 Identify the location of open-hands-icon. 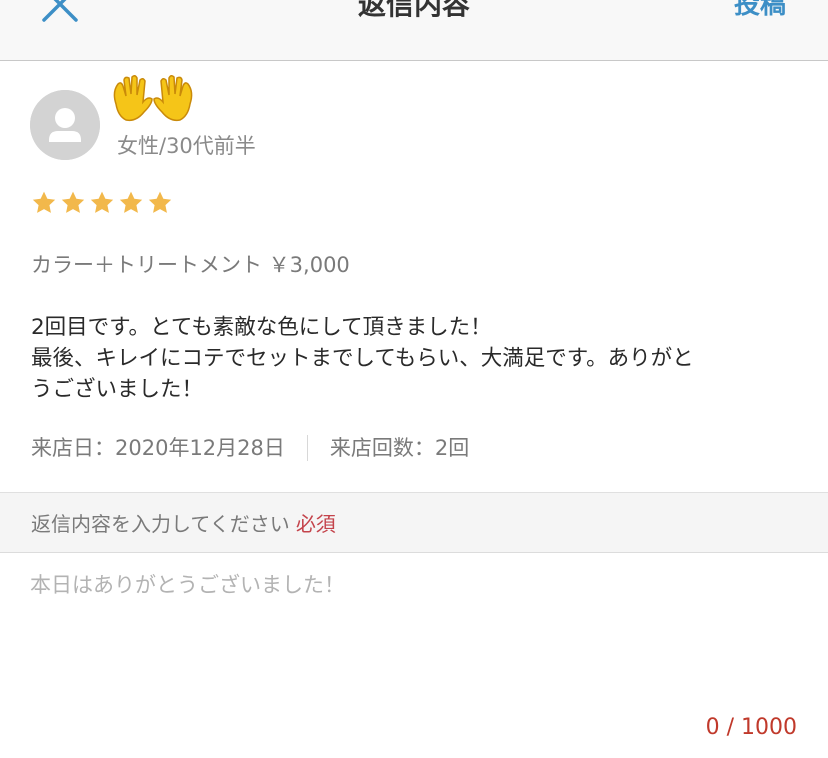
(153, 98).